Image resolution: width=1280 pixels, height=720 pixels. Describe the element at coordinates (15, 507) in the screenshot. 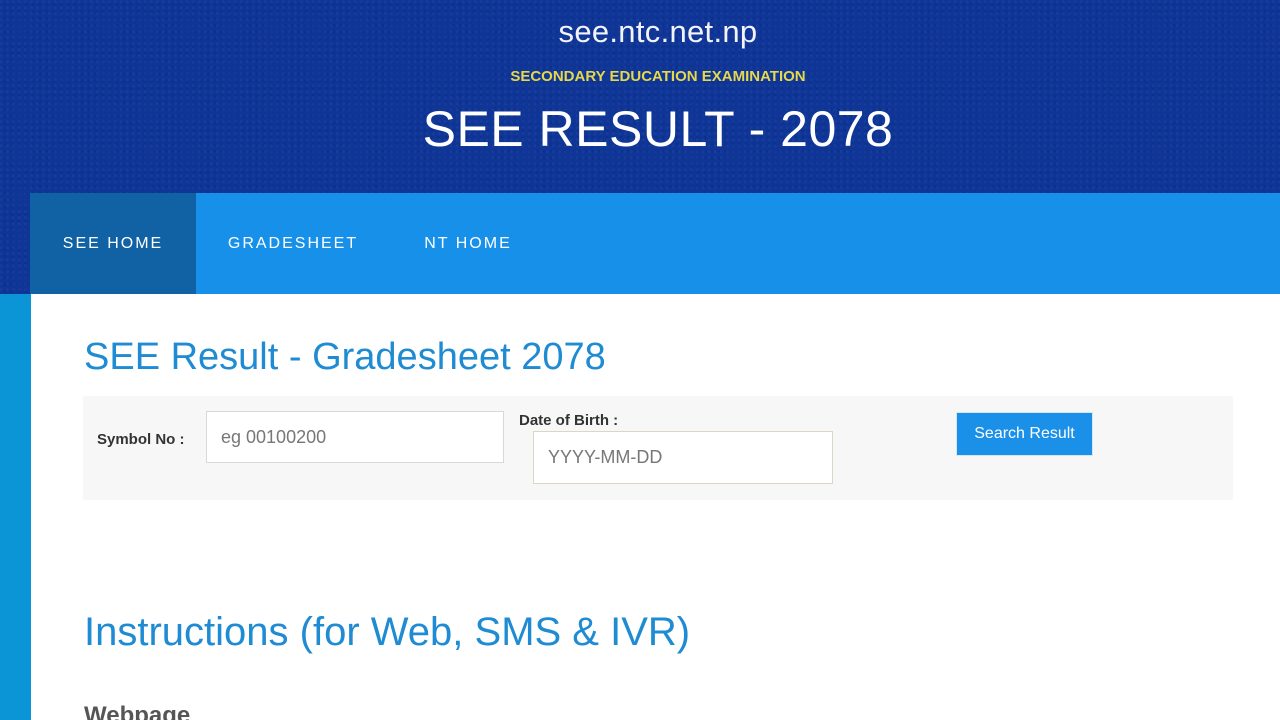

I see `left-accent-strip` at that location.